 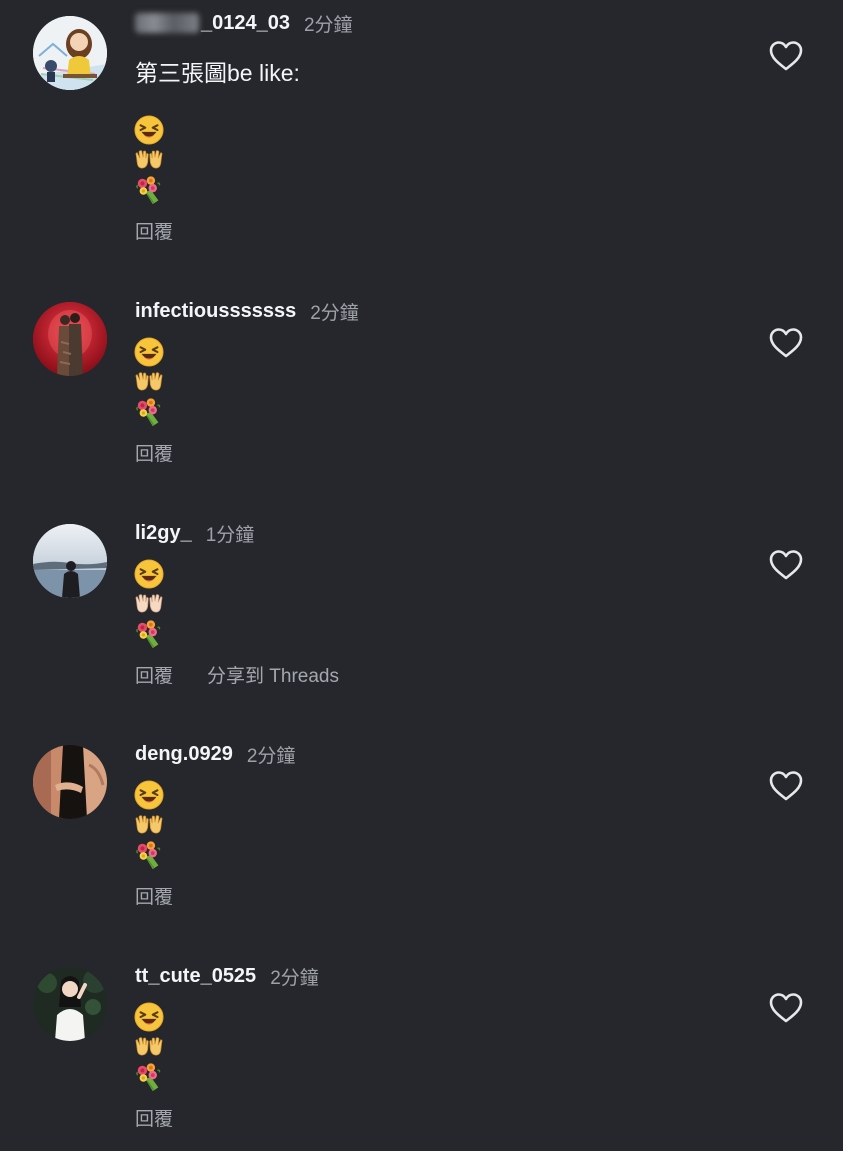 I want to click on comment-actions: 回覆 分享到 Threads, so click(x=237, y=674).